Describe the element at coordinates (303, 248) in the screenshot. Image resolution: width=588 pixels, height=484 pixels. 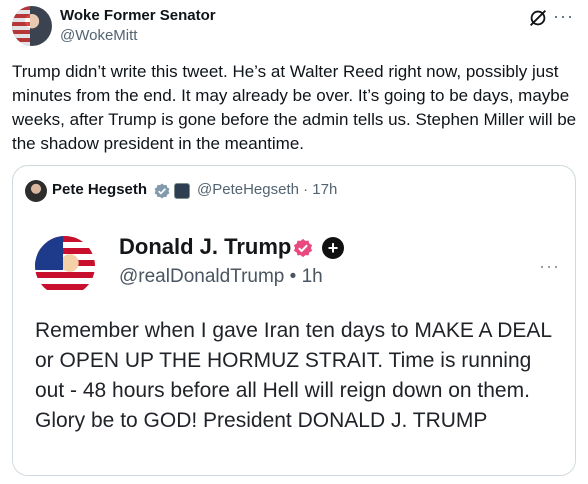
I see `verified-badge-icon` at that location.